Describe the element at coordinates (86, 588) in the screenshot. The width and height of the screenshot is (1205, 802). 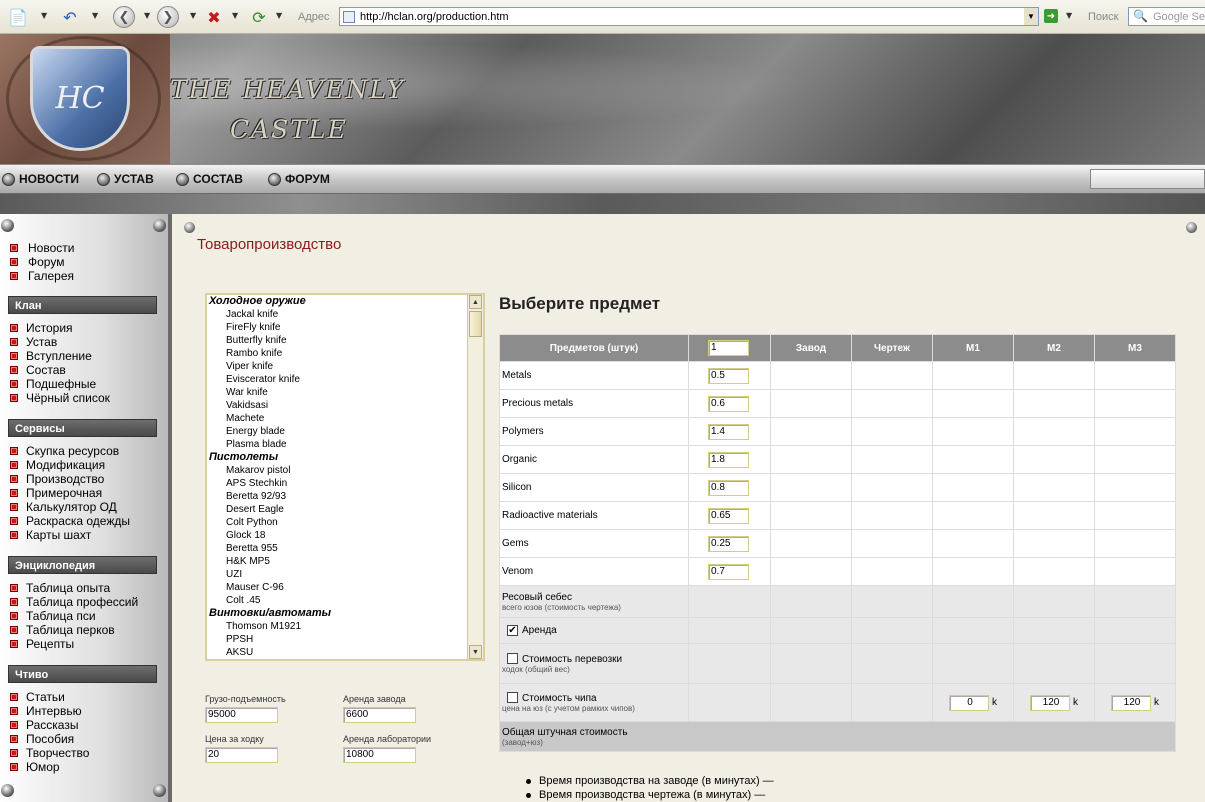
I see `sidebar-item: Таблица опыта` at that location.